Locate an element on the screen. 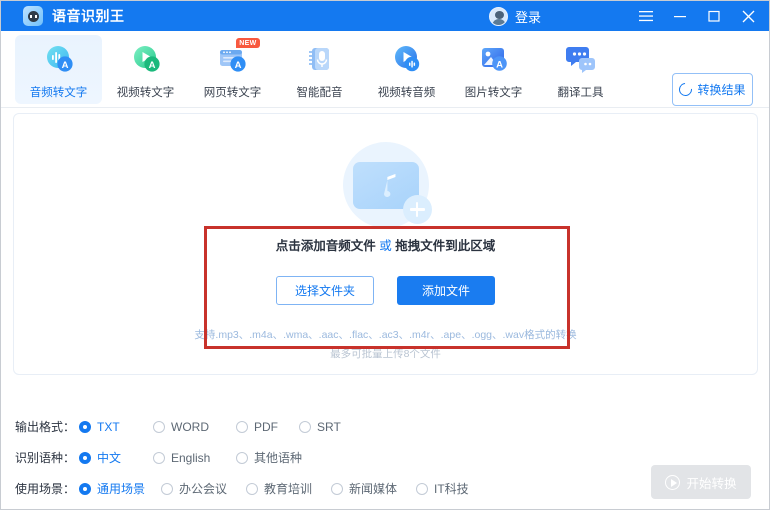  radio-scene-education: 教育培训 is located at coordinates (288, 488).